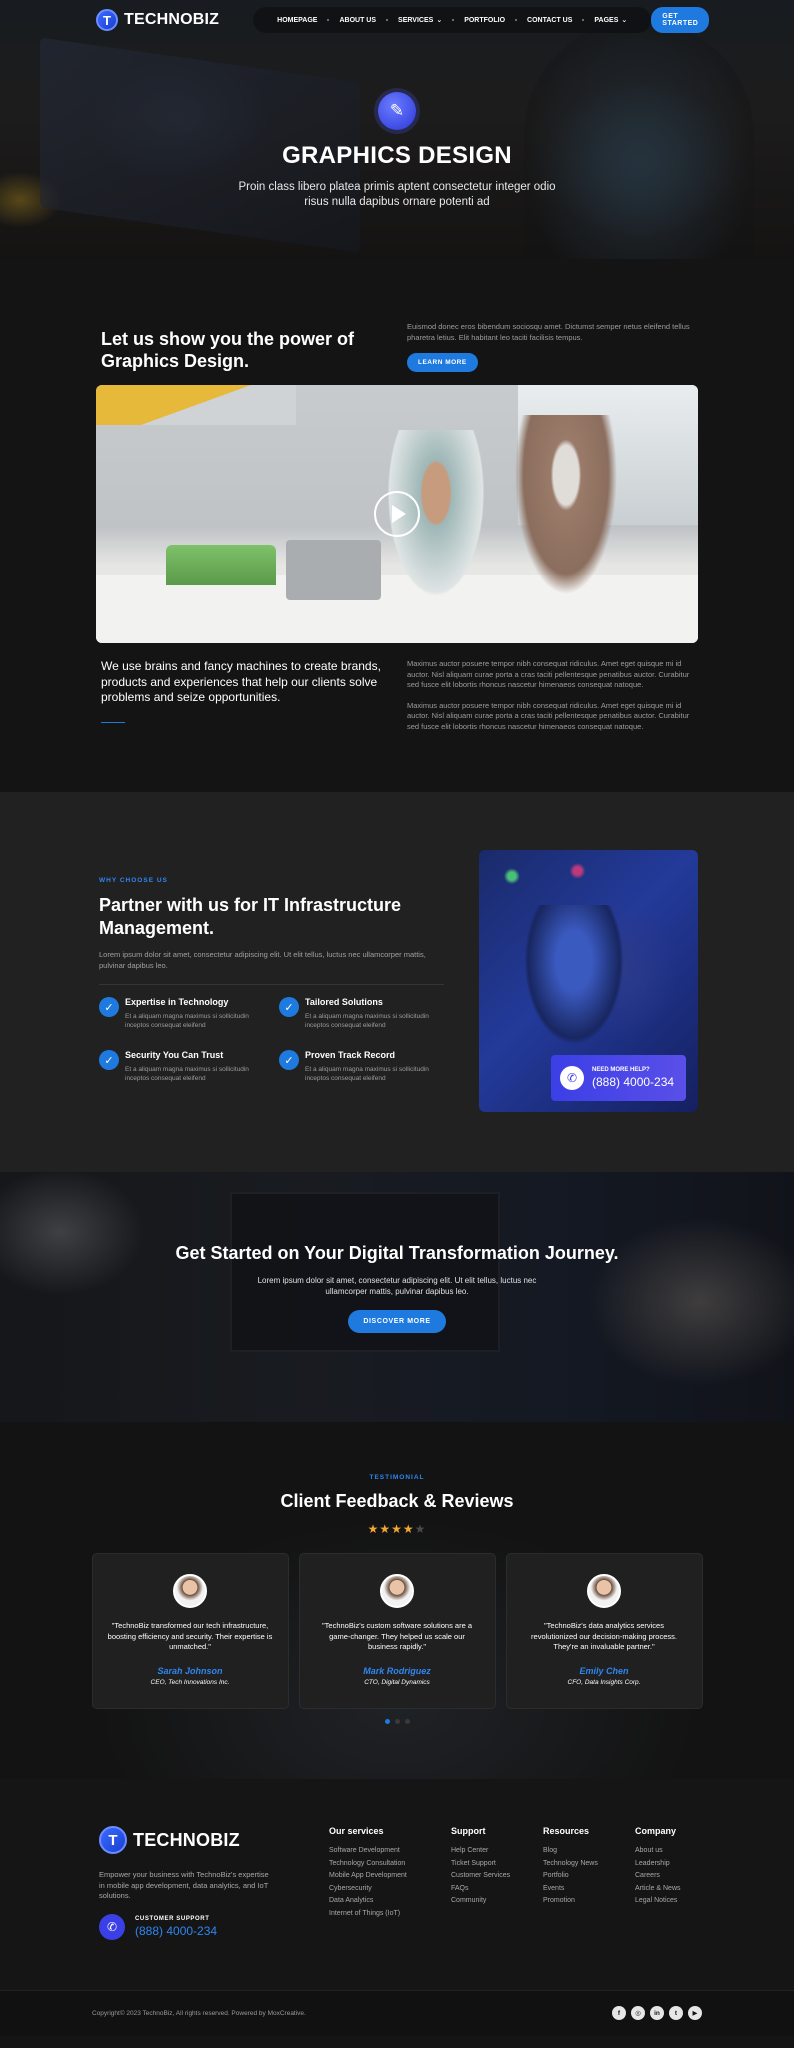  What do you see at coordinates (658, 1901) in the screenshot?
I see `footer-link: Legal Notices` at bounding box center [658, 1901].